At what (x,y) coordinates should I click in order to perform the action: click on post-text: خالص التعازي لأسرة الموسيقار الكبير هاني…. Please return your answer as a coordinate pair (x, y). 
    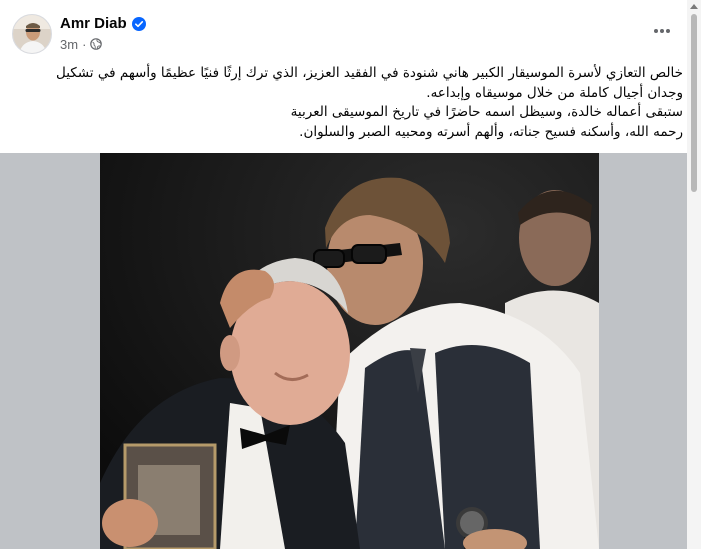
    Looking at the image, I should click on (348, 103).